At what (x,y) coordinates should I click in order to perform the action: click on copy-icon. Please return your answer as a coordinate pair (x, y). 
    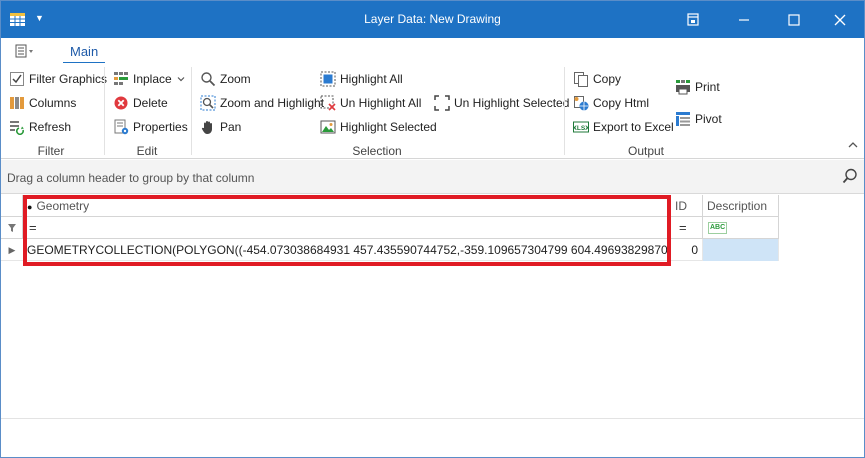
    Looking at the image, I should click on (581, 79).